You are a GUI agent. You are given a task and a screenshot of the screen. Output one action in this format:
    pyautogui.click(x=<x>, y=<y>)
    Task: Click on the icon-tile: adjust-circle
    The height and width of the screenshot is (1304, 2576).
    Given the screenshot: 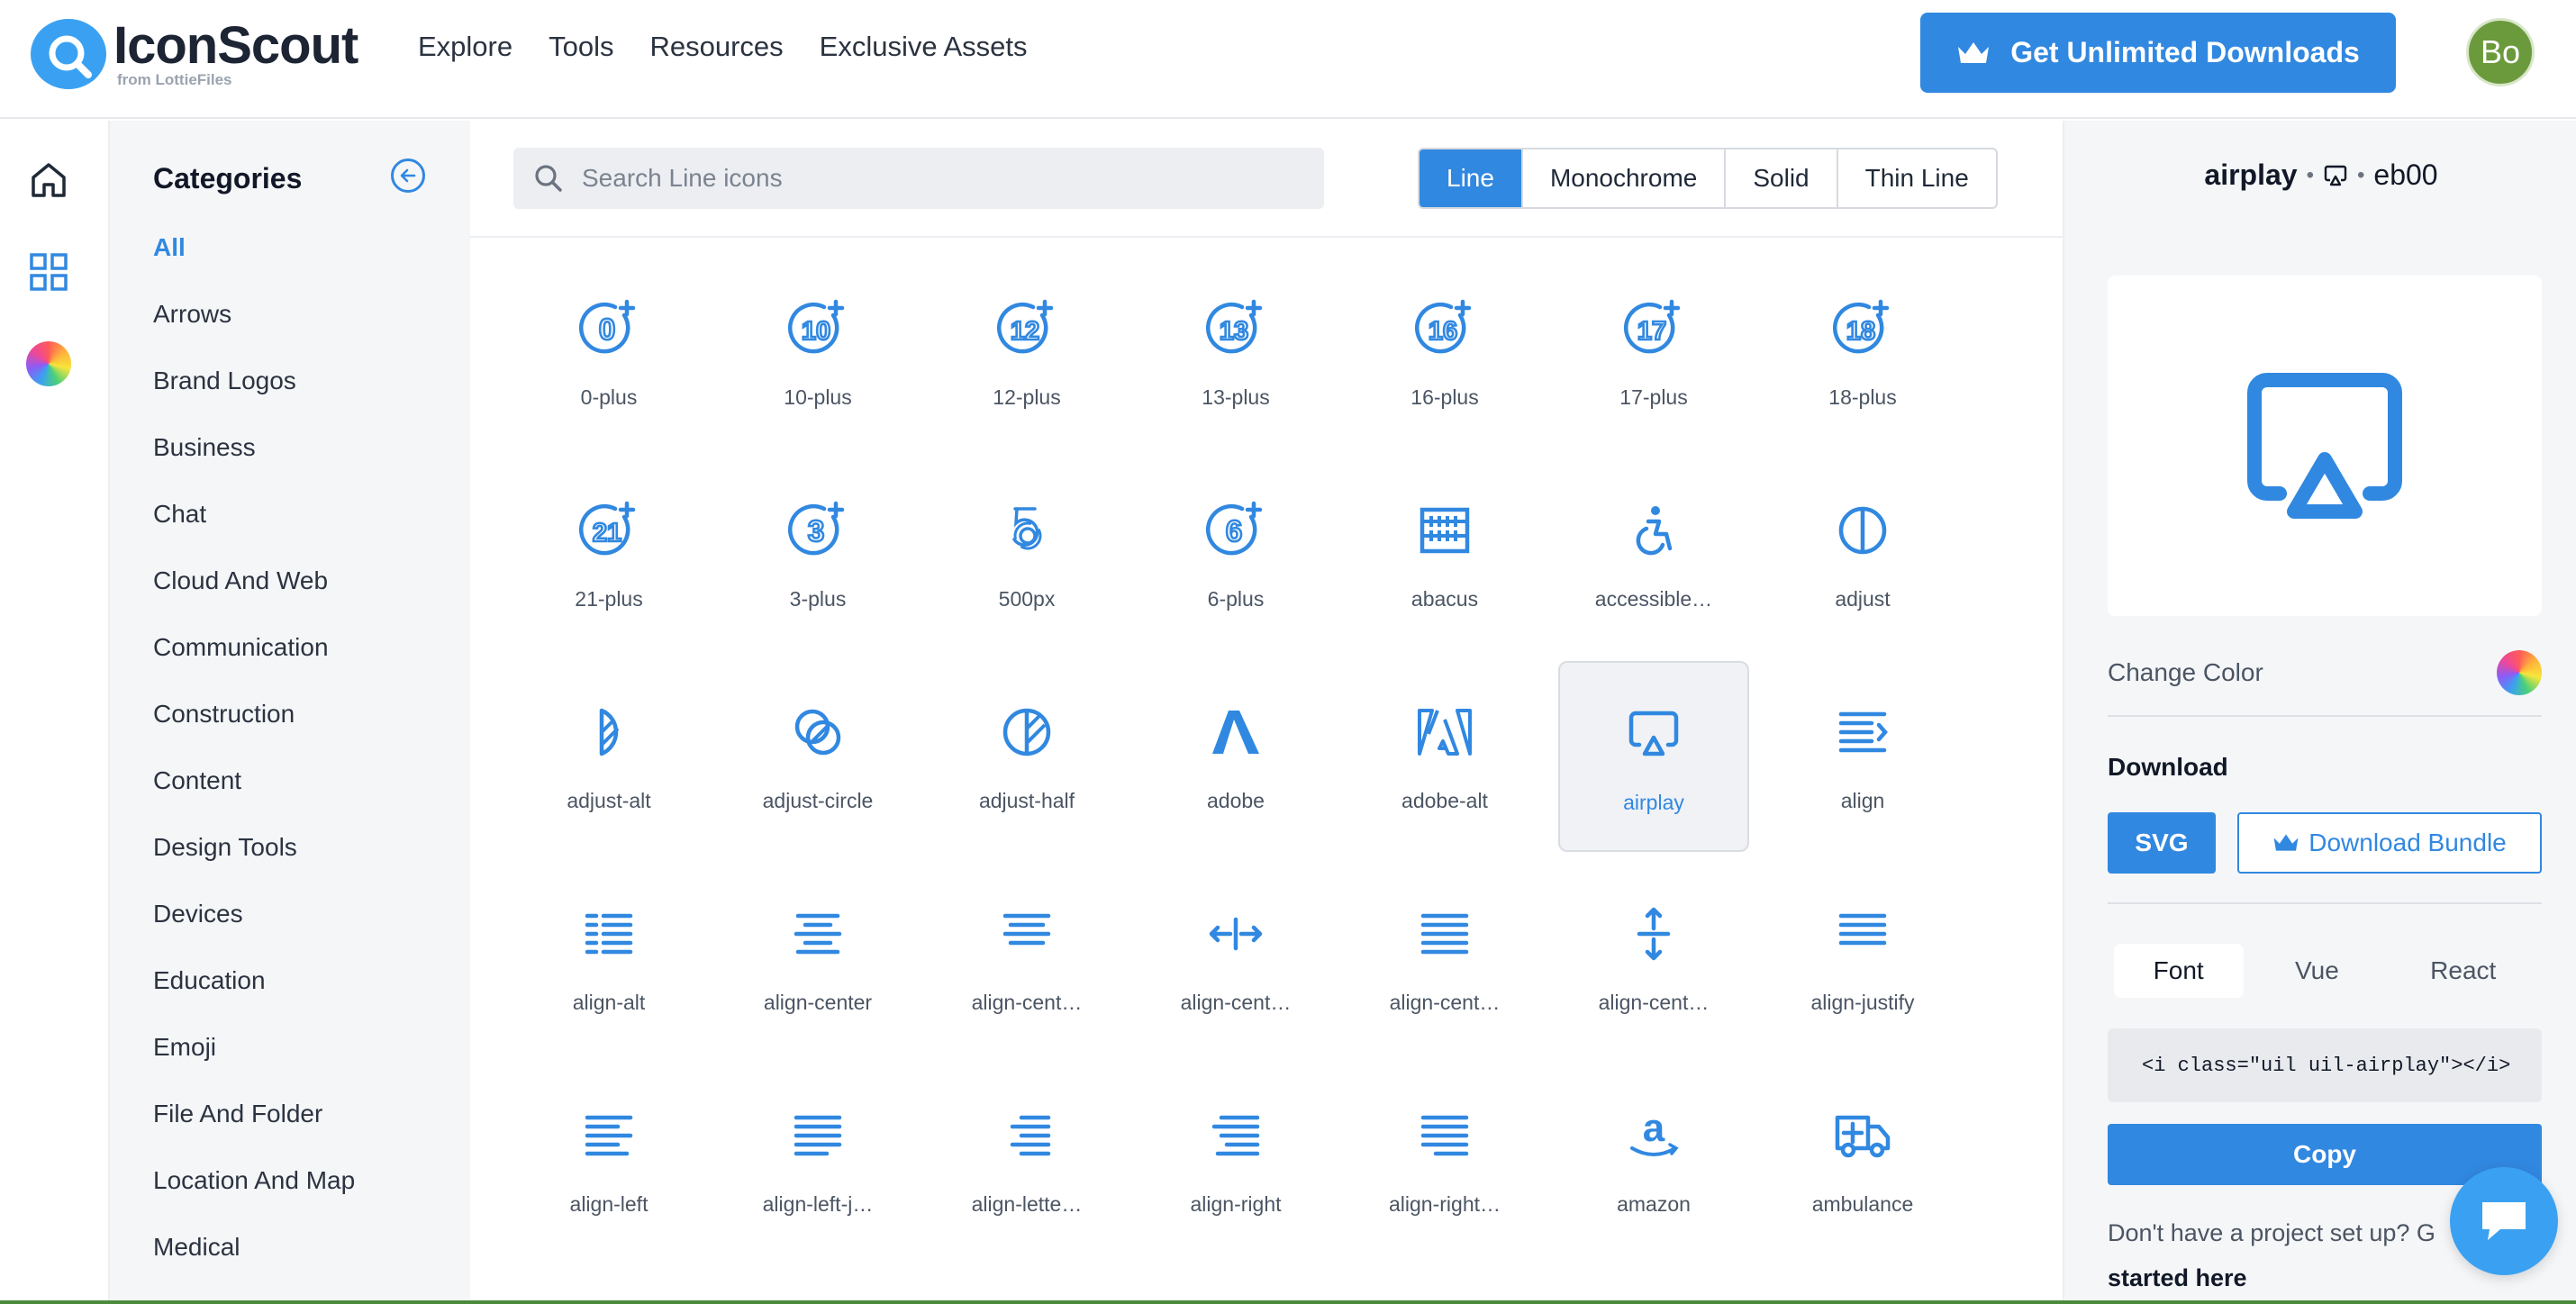 What is the action you would take?
    pyautogui.click(x=817, y=756)
    